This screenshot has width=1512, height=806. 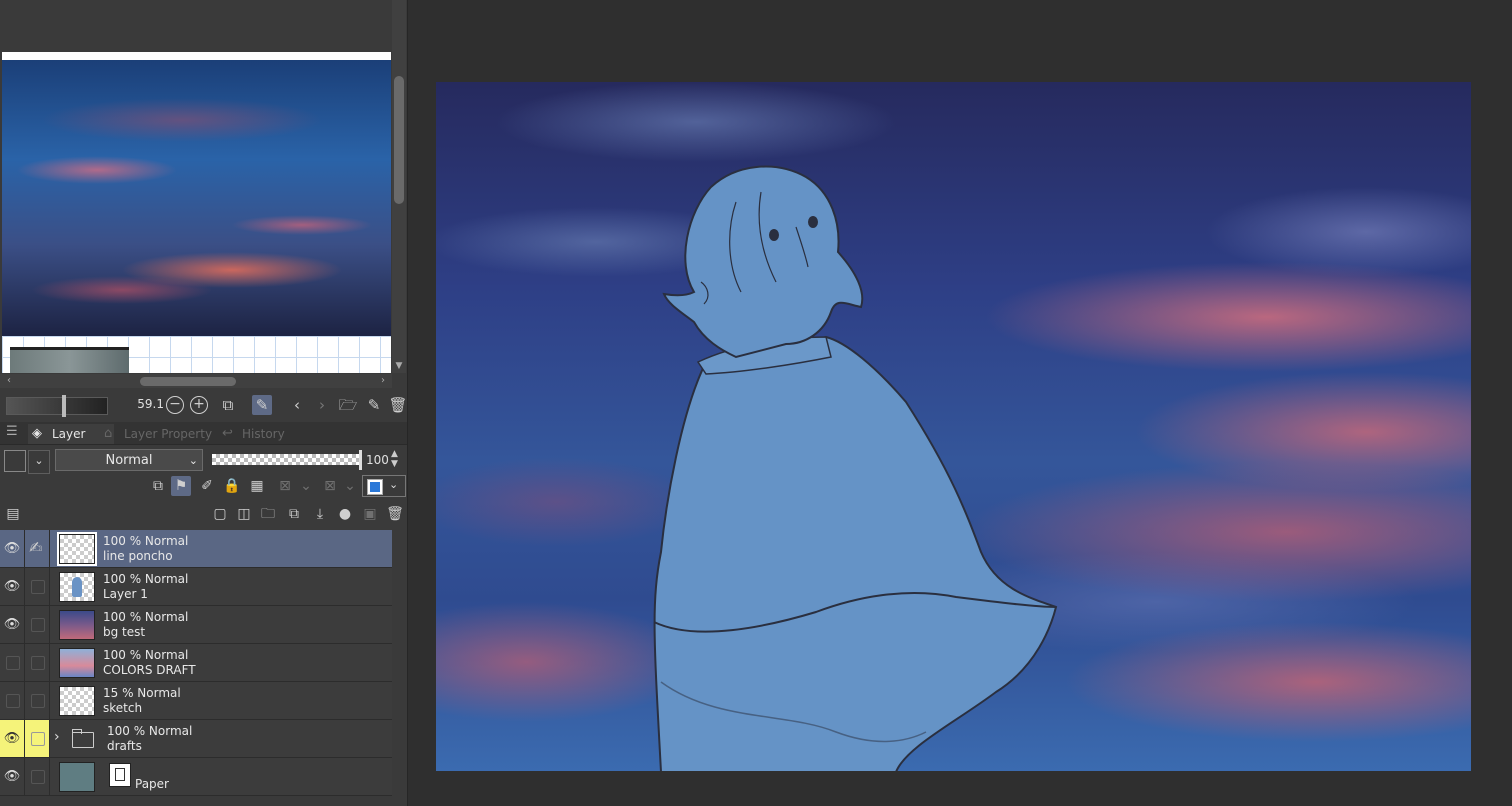 I want to click on layer-info: 100 % Normal COLORS DRAFT, so click(x=149, y=663).